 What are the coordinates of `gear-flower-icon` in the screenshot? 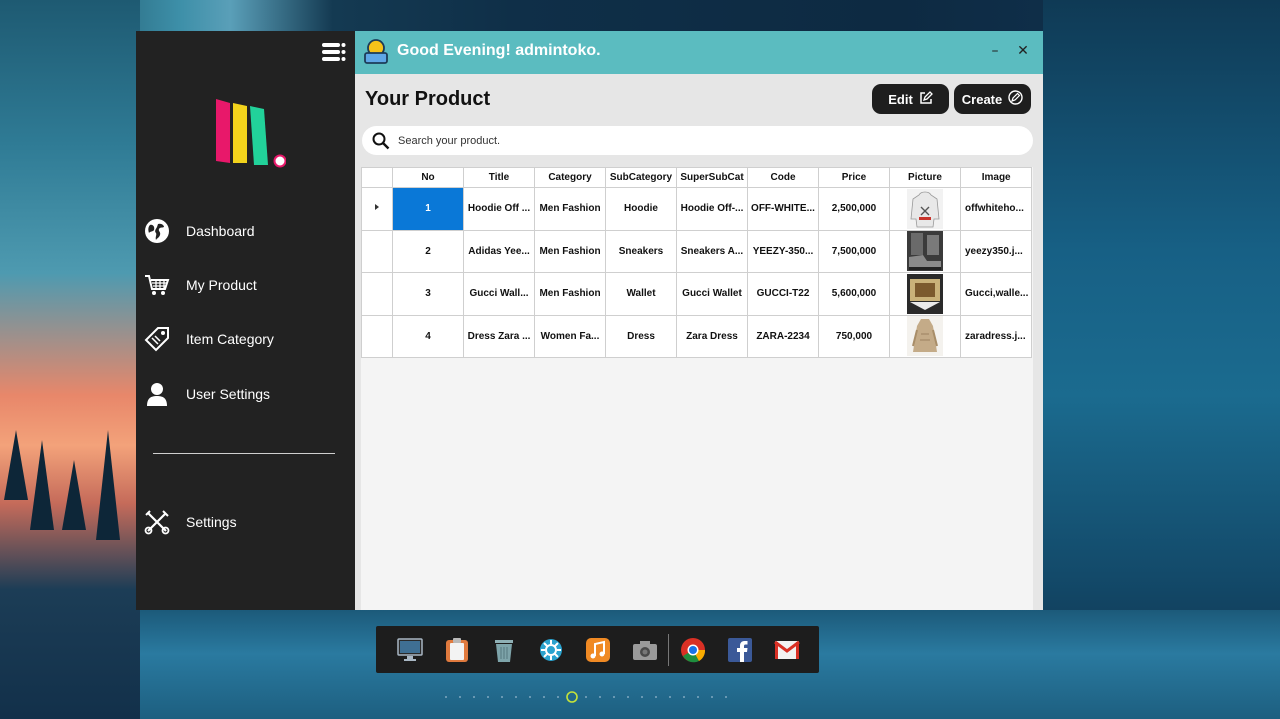 It's located at (550, 649).